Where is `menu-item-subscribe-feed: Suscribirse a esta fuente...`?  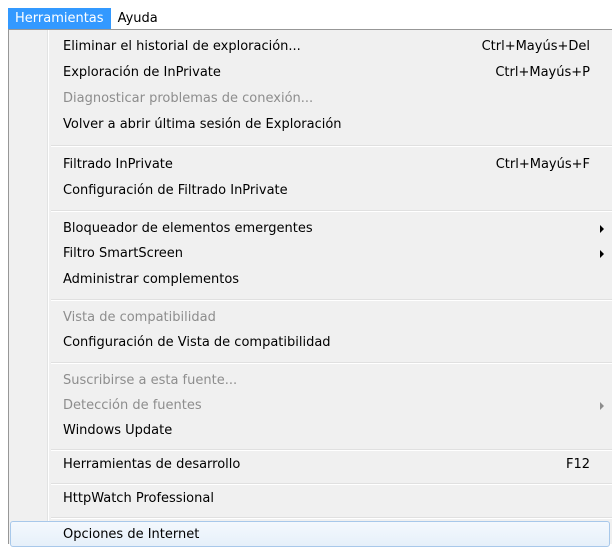
menu-item-subscribe-feed: Suscribirse a esta fuente... is located at coordinates (311, 381).